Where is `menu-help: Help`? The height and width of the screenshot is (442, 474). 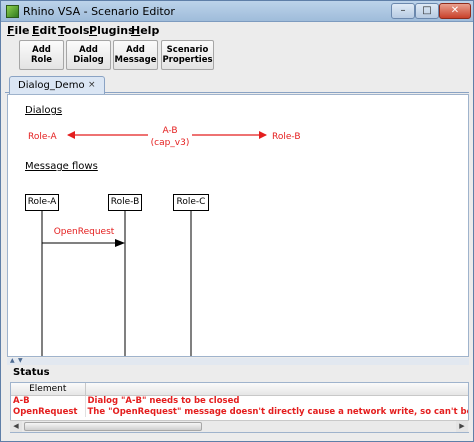 menu-help: Help is located at coordinates (145, 30).